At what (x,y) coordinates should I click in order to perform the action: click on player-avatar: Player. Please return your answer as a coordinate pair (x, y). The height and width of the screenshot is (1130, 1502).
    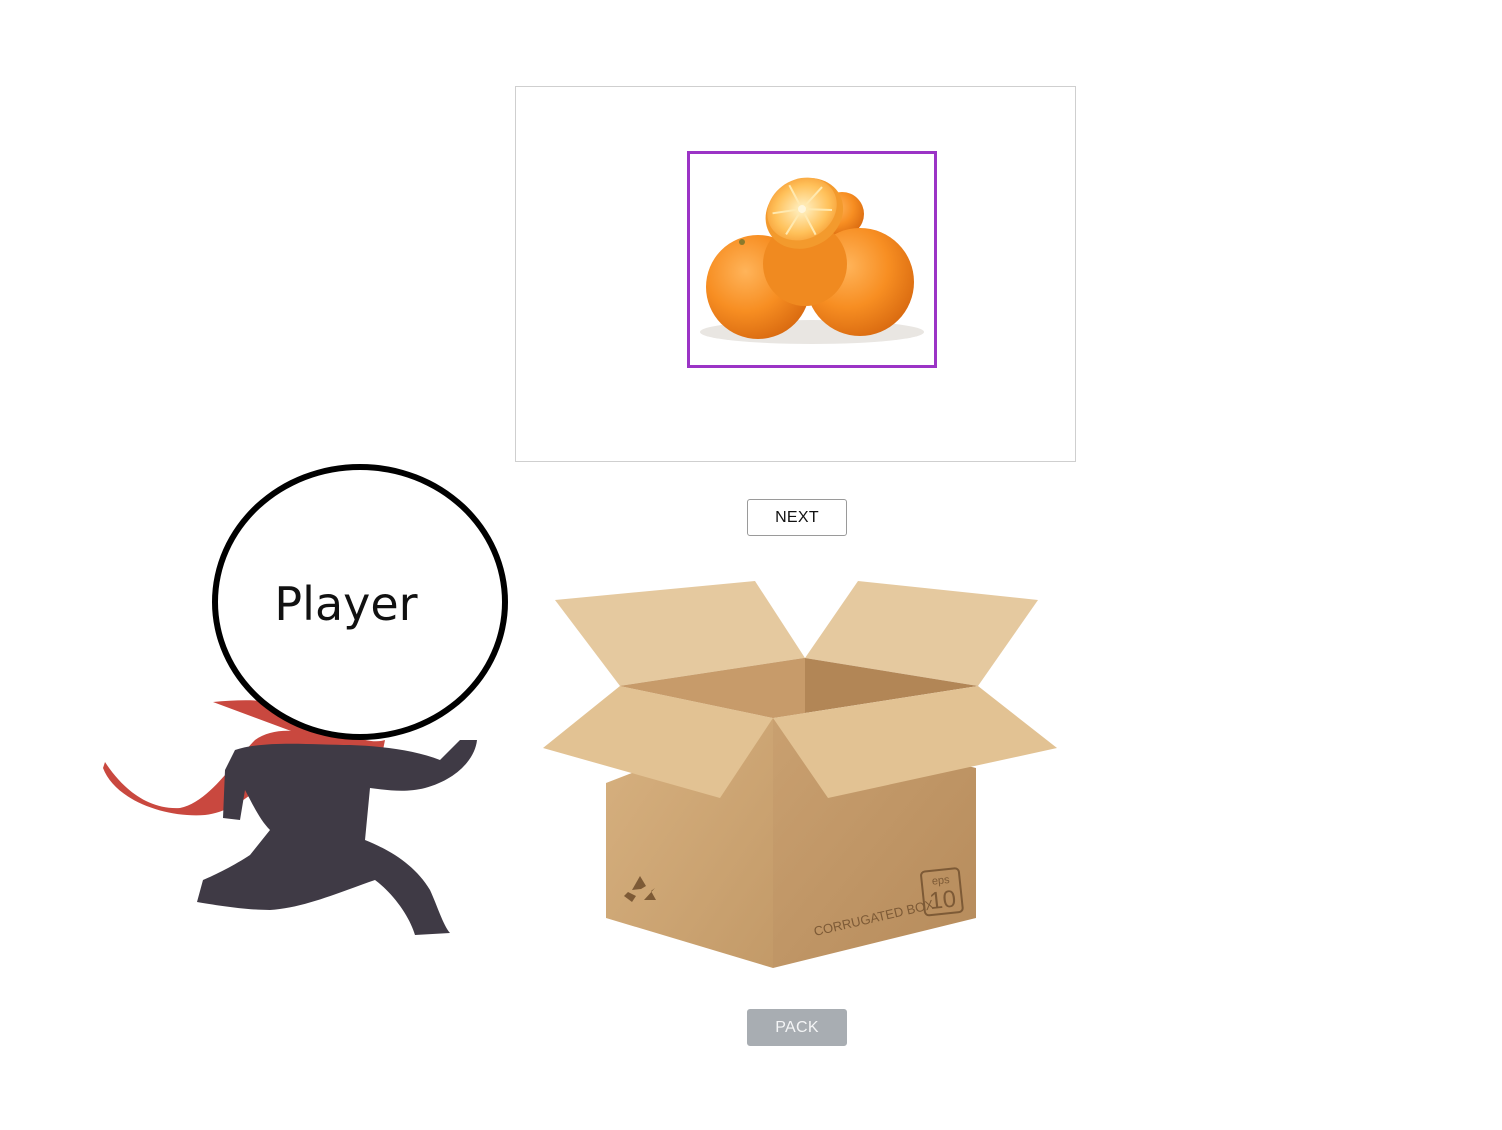
    Looking at the image, I should click on (360, 602).